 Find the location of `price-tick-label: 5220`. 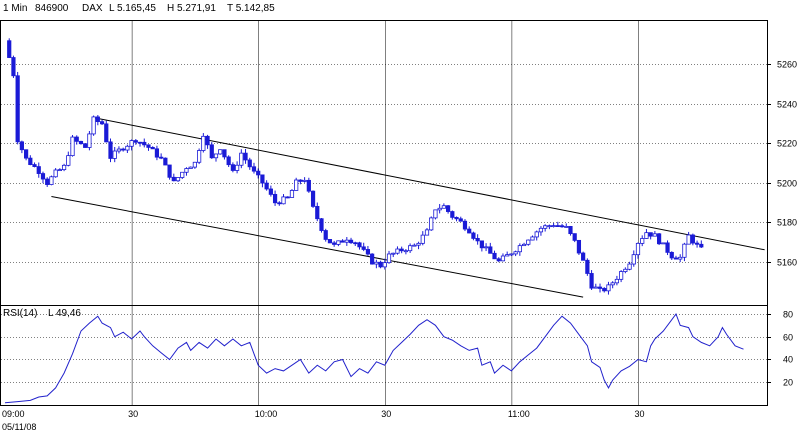

price-tick-label: 5220 is located at coordinates (787, 144).